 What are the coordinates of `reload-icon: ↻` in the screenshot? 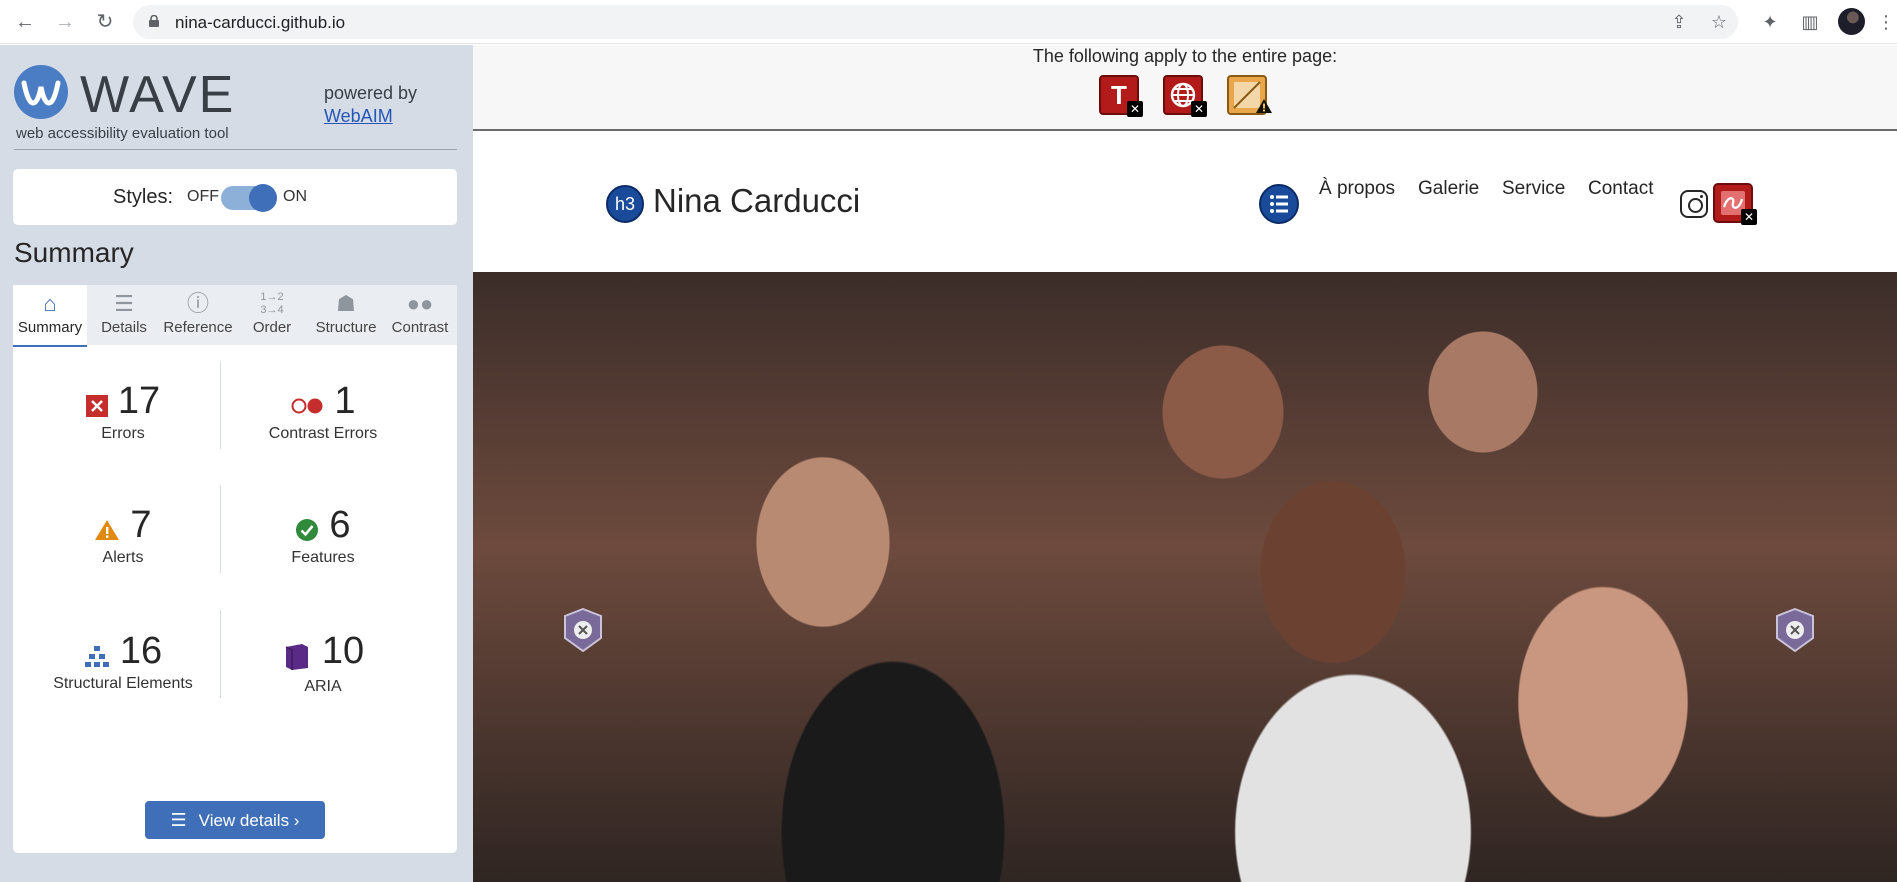 It's located at (105, 22).